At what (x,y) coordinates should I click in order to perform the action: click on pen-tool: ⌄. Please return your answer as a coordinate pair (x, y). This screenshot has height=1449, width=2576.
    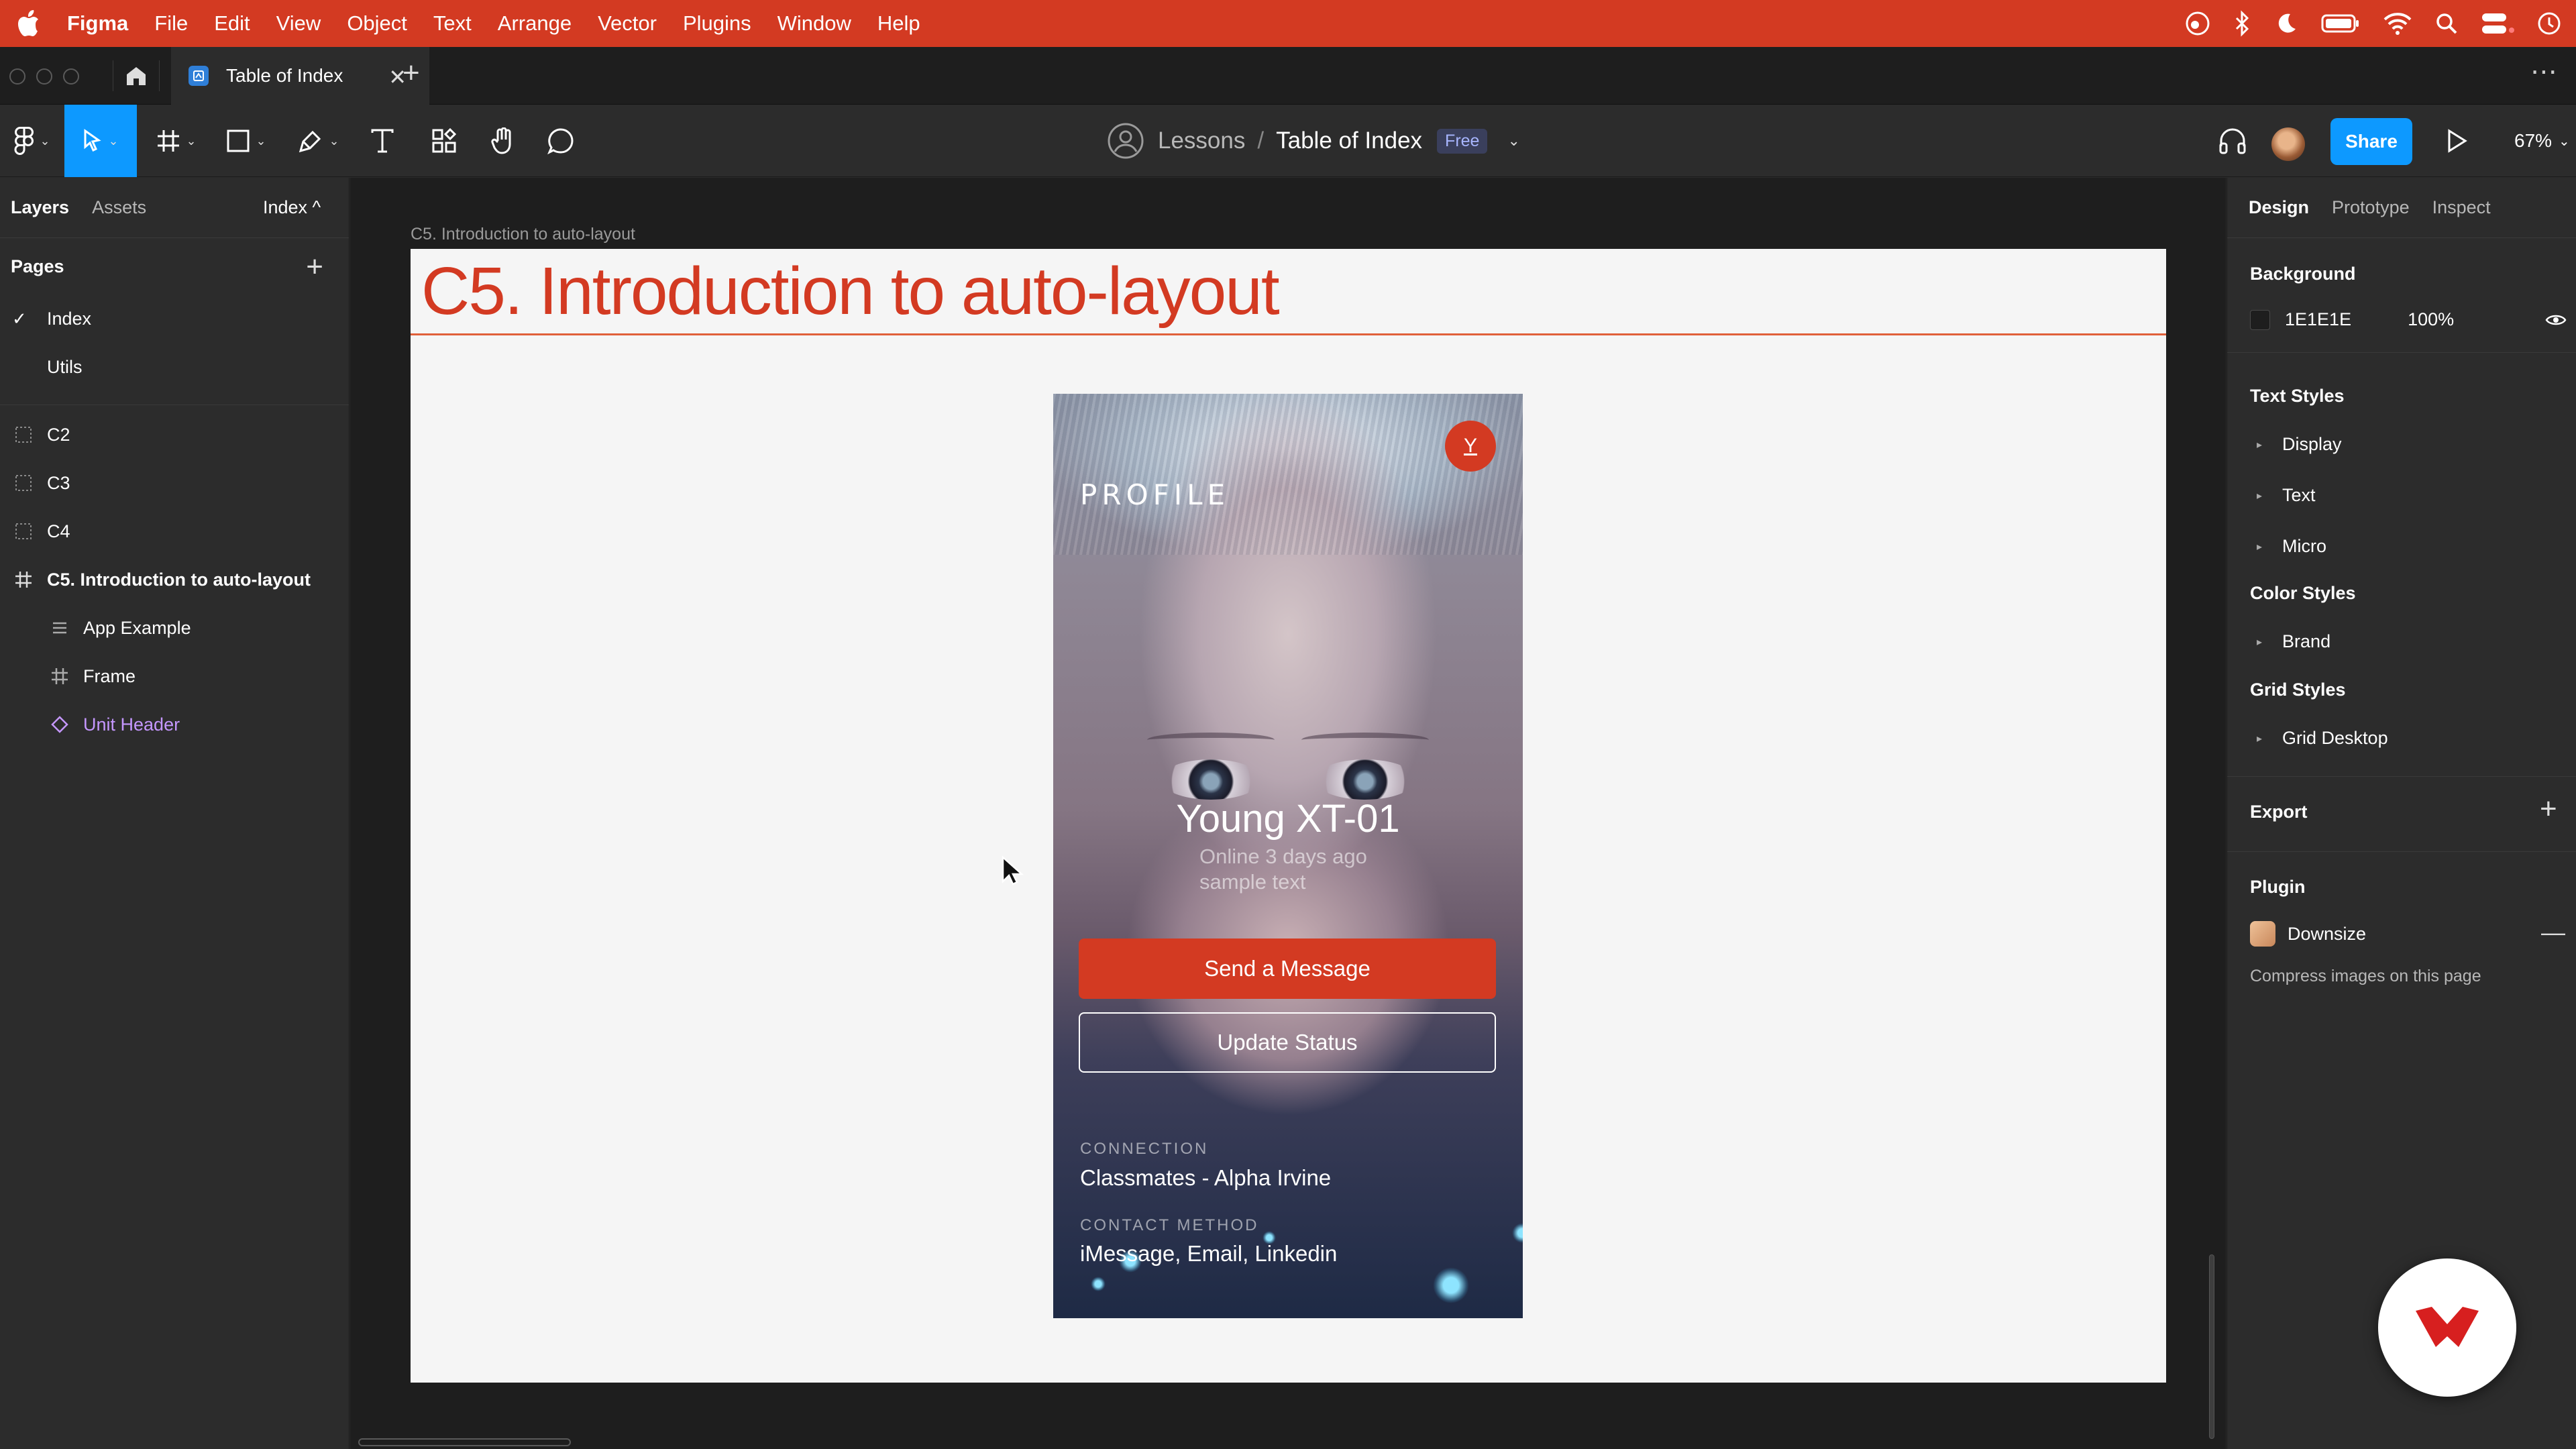
    Looking at the image, I should click on (318, 141).